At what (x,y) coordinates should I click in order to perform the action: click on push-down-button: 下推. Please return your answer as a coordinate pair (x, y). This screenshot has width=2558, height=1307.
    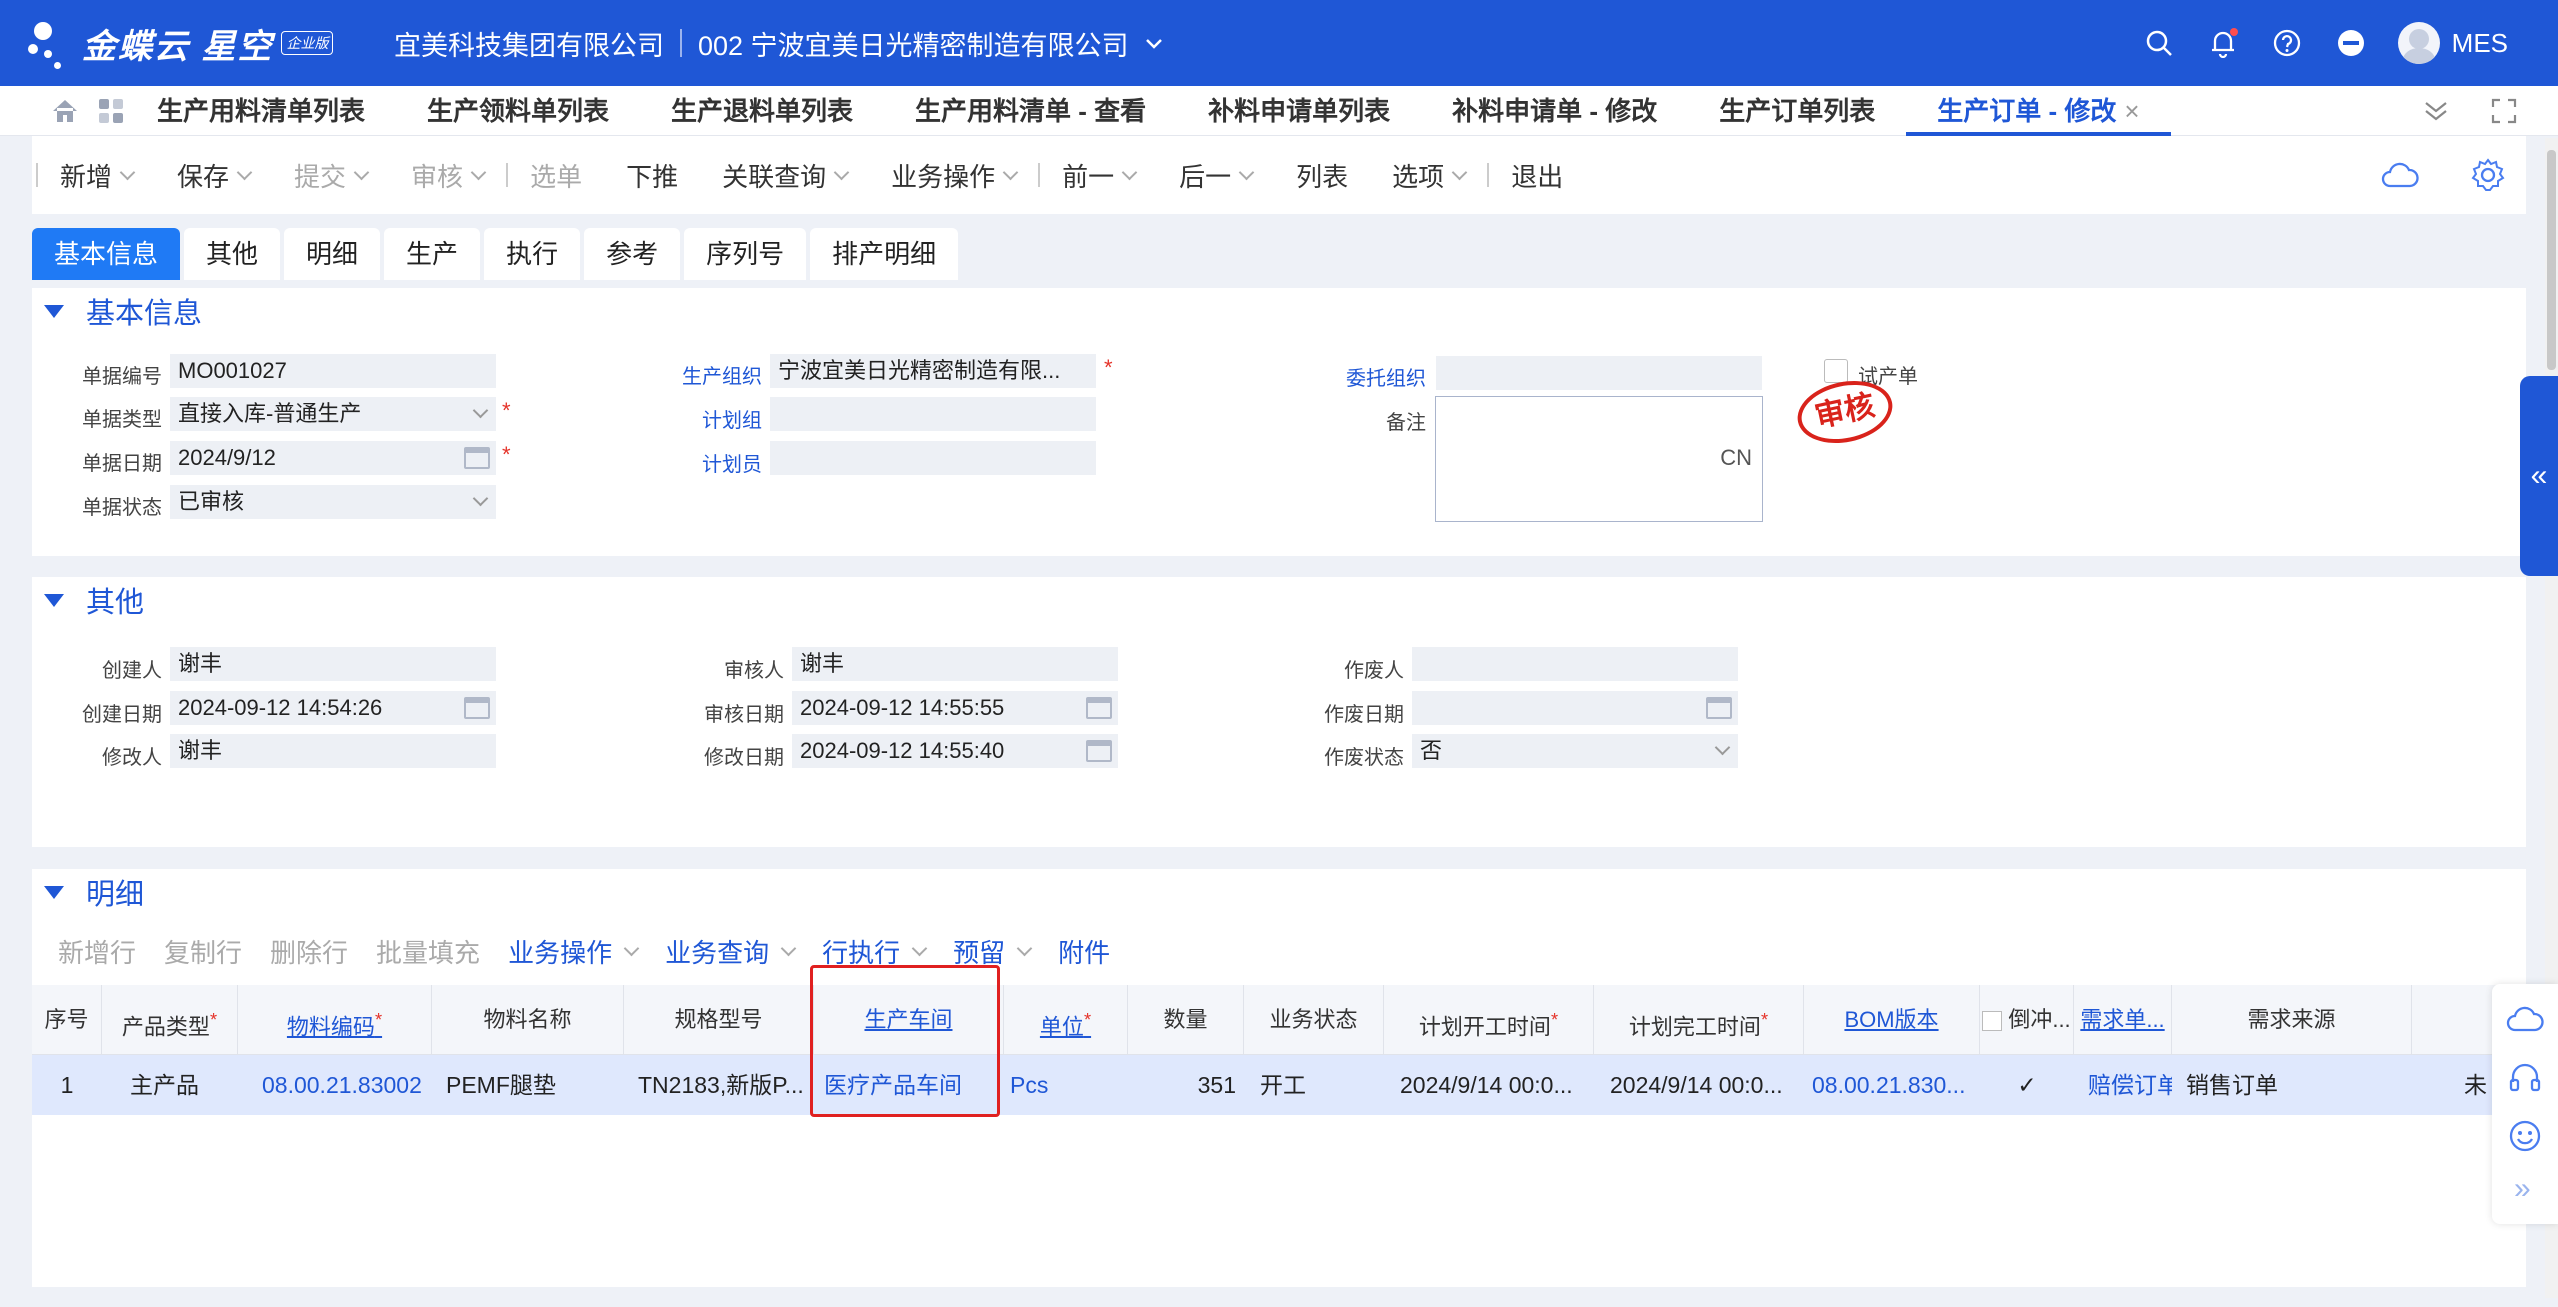
    Looking at the image, I should click on (652, 175).